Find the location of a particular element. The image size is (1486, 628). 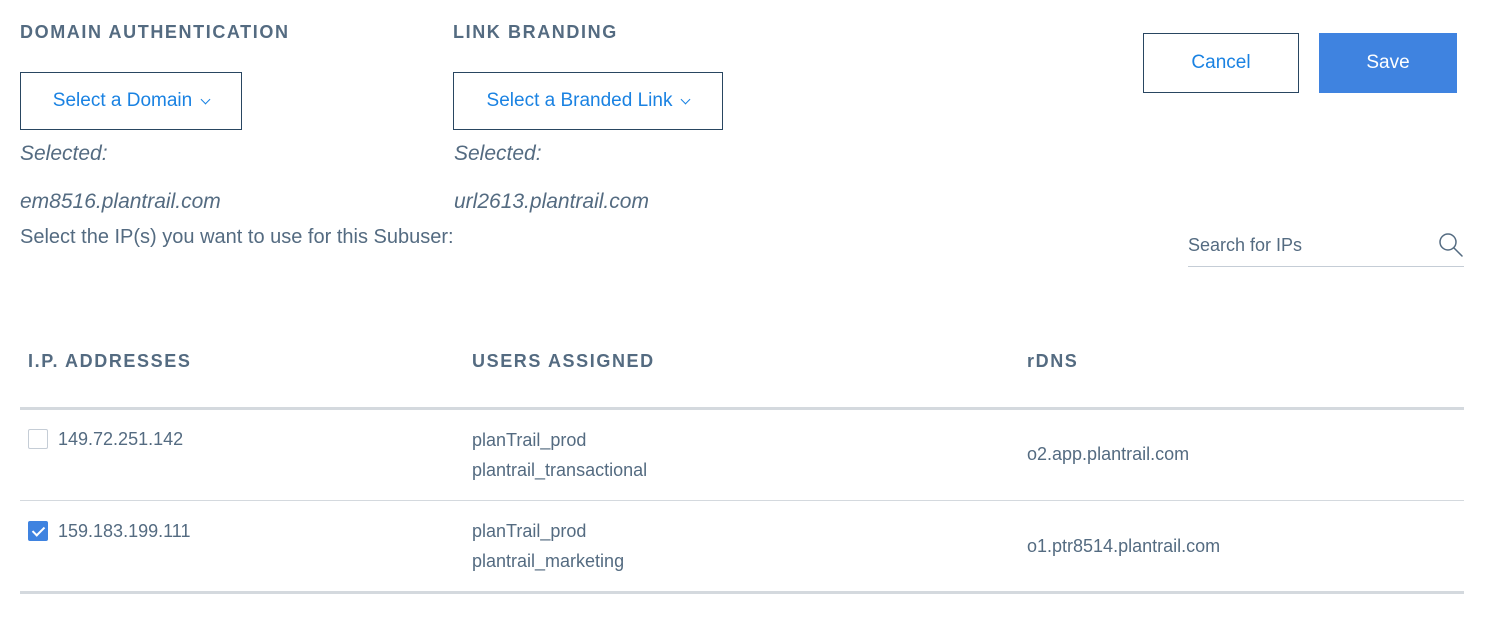

rdns-value: o1.ptr8514.plantrail.com is located at coordinates (1124, 546).